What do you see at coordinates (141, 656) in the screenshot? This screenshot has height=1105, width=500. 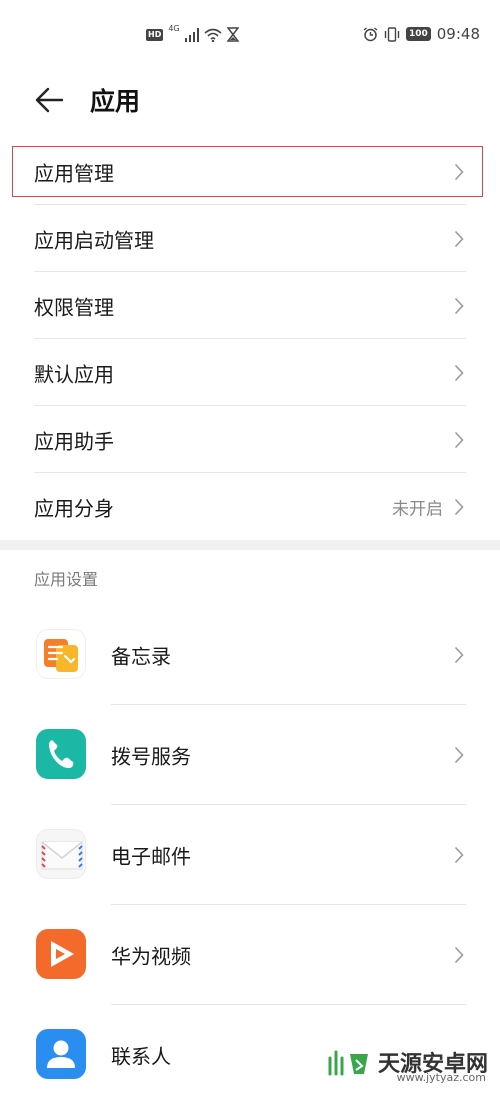 I see `app-item-label: 备忘录` at bounding box center [141, 656].